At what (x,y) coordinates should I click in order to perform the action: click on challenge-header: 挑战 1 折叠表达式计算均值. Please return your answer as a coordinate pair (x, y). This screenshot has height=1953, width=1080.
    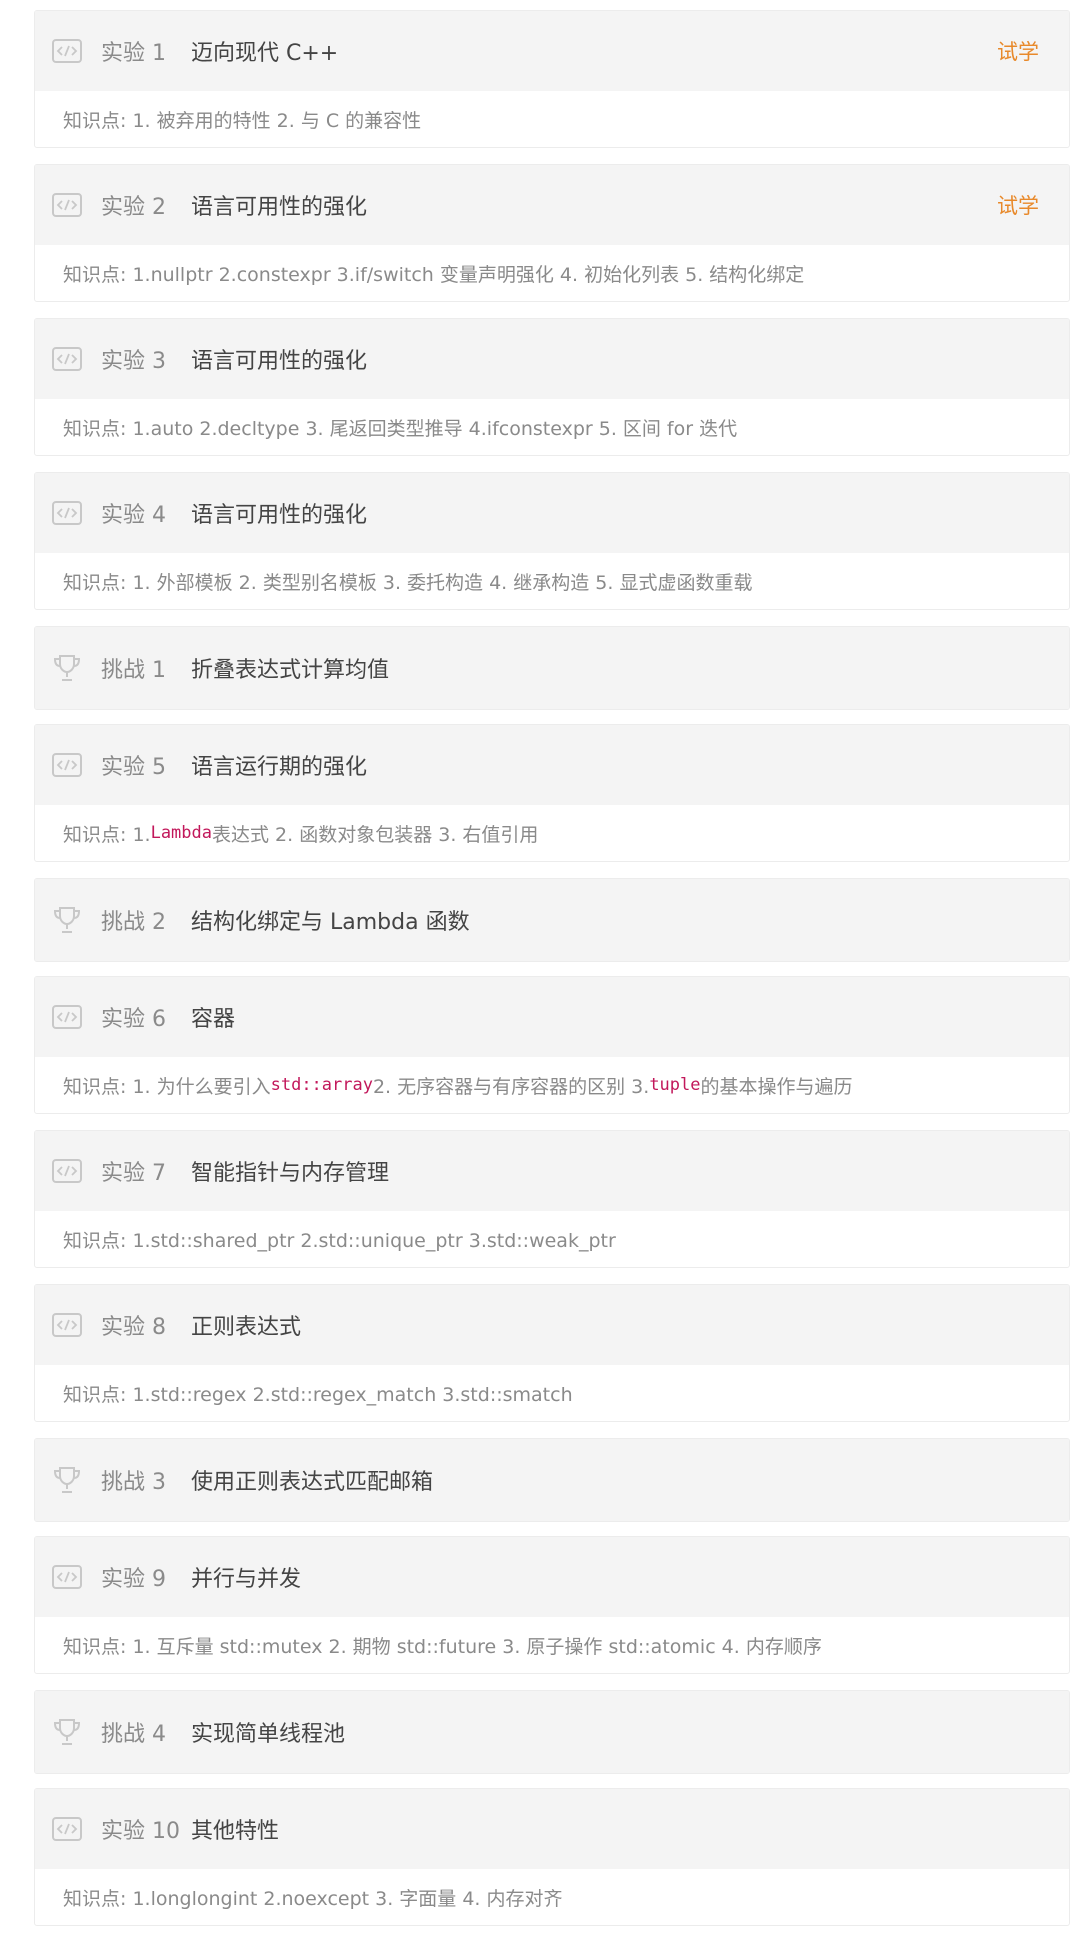
    Looking at the image, I should click on (552, 668).